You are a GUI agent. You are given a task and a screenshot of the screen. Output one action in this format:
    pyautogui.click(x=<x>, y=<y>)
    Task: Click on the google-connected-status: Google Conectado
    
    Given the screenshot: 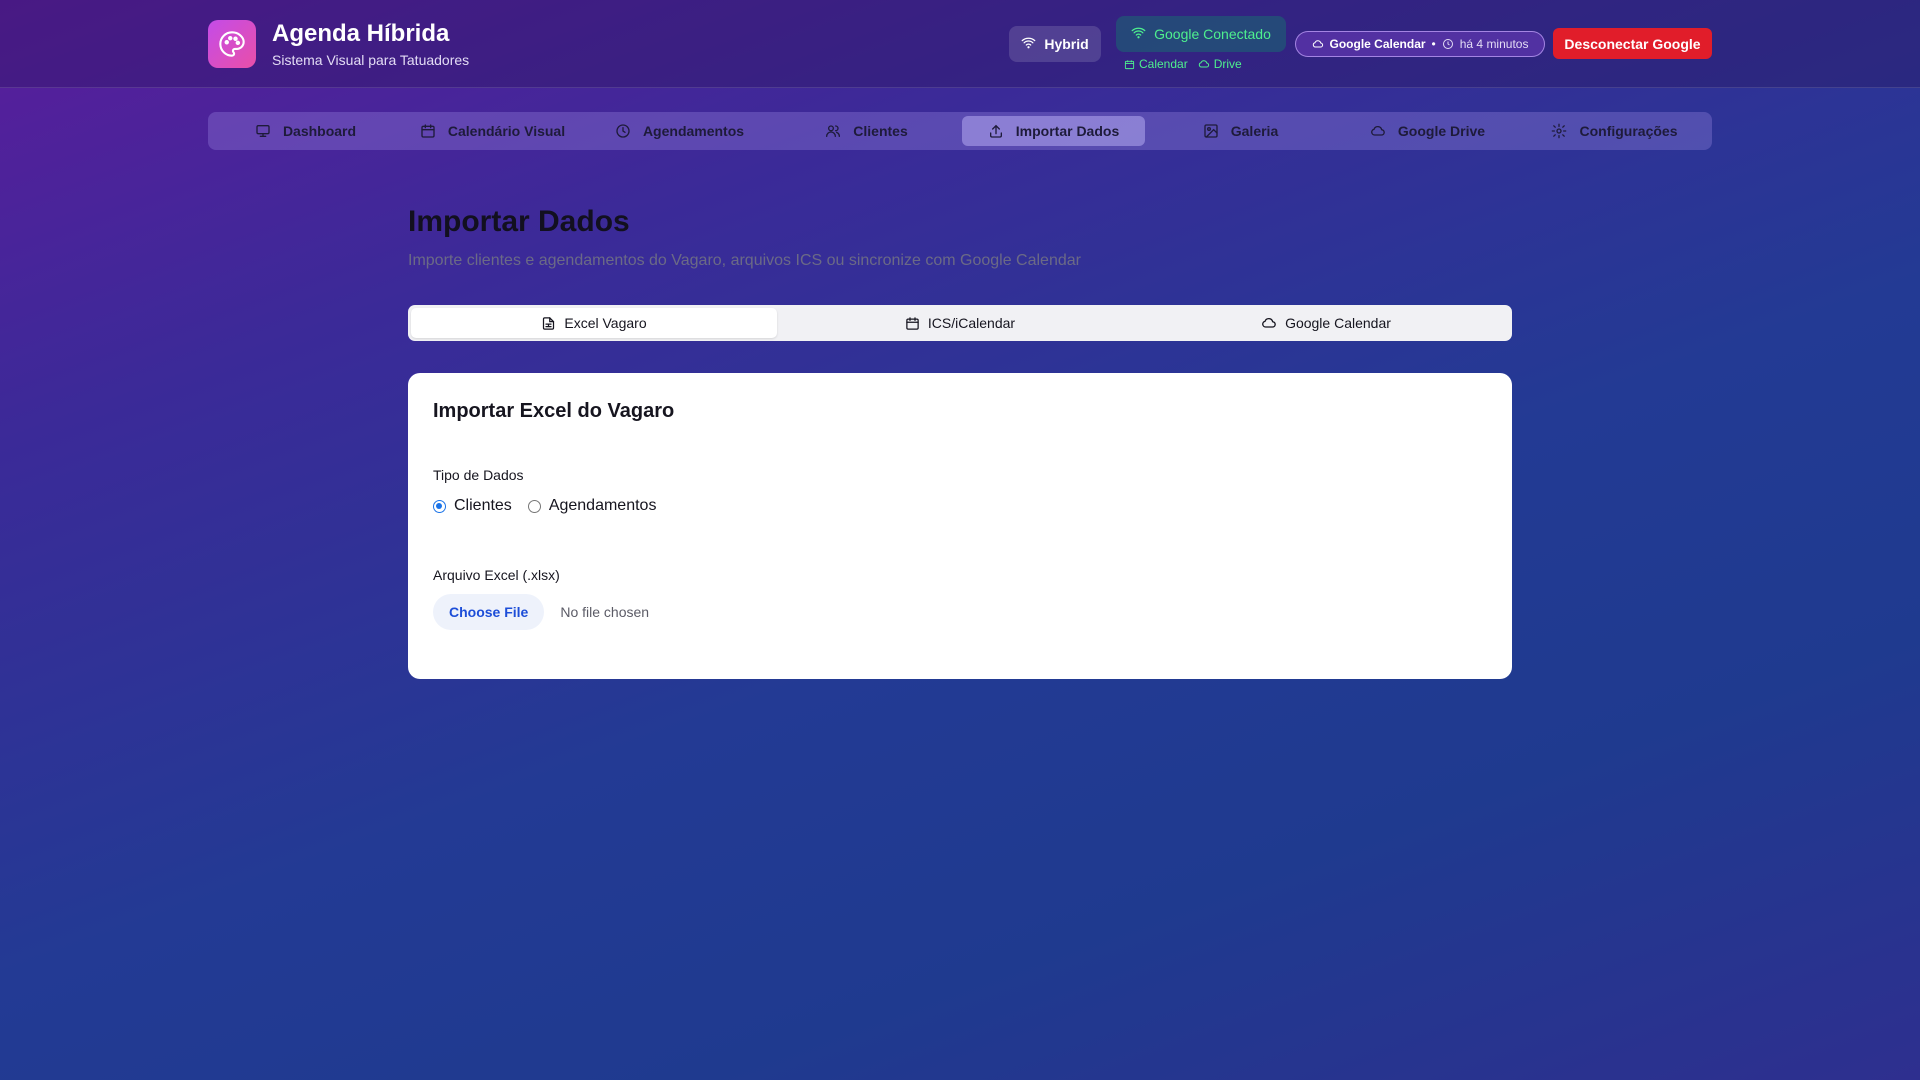 What is the action you would take?
    pyautogui.click(x=1201, y=34)
    